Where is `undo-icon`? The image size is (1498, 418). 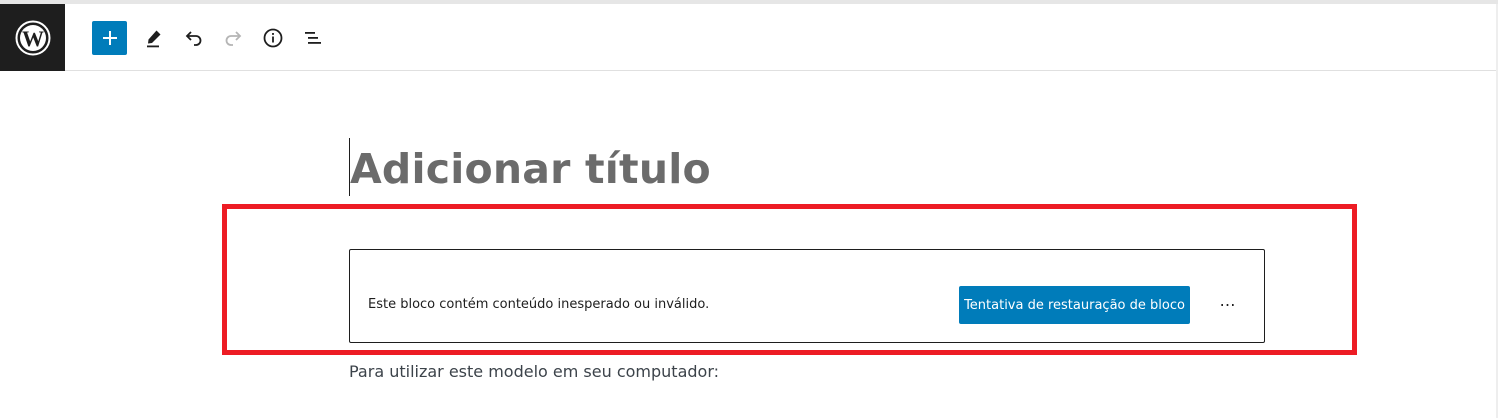
undo-icon is located at coordinates (193, 38).